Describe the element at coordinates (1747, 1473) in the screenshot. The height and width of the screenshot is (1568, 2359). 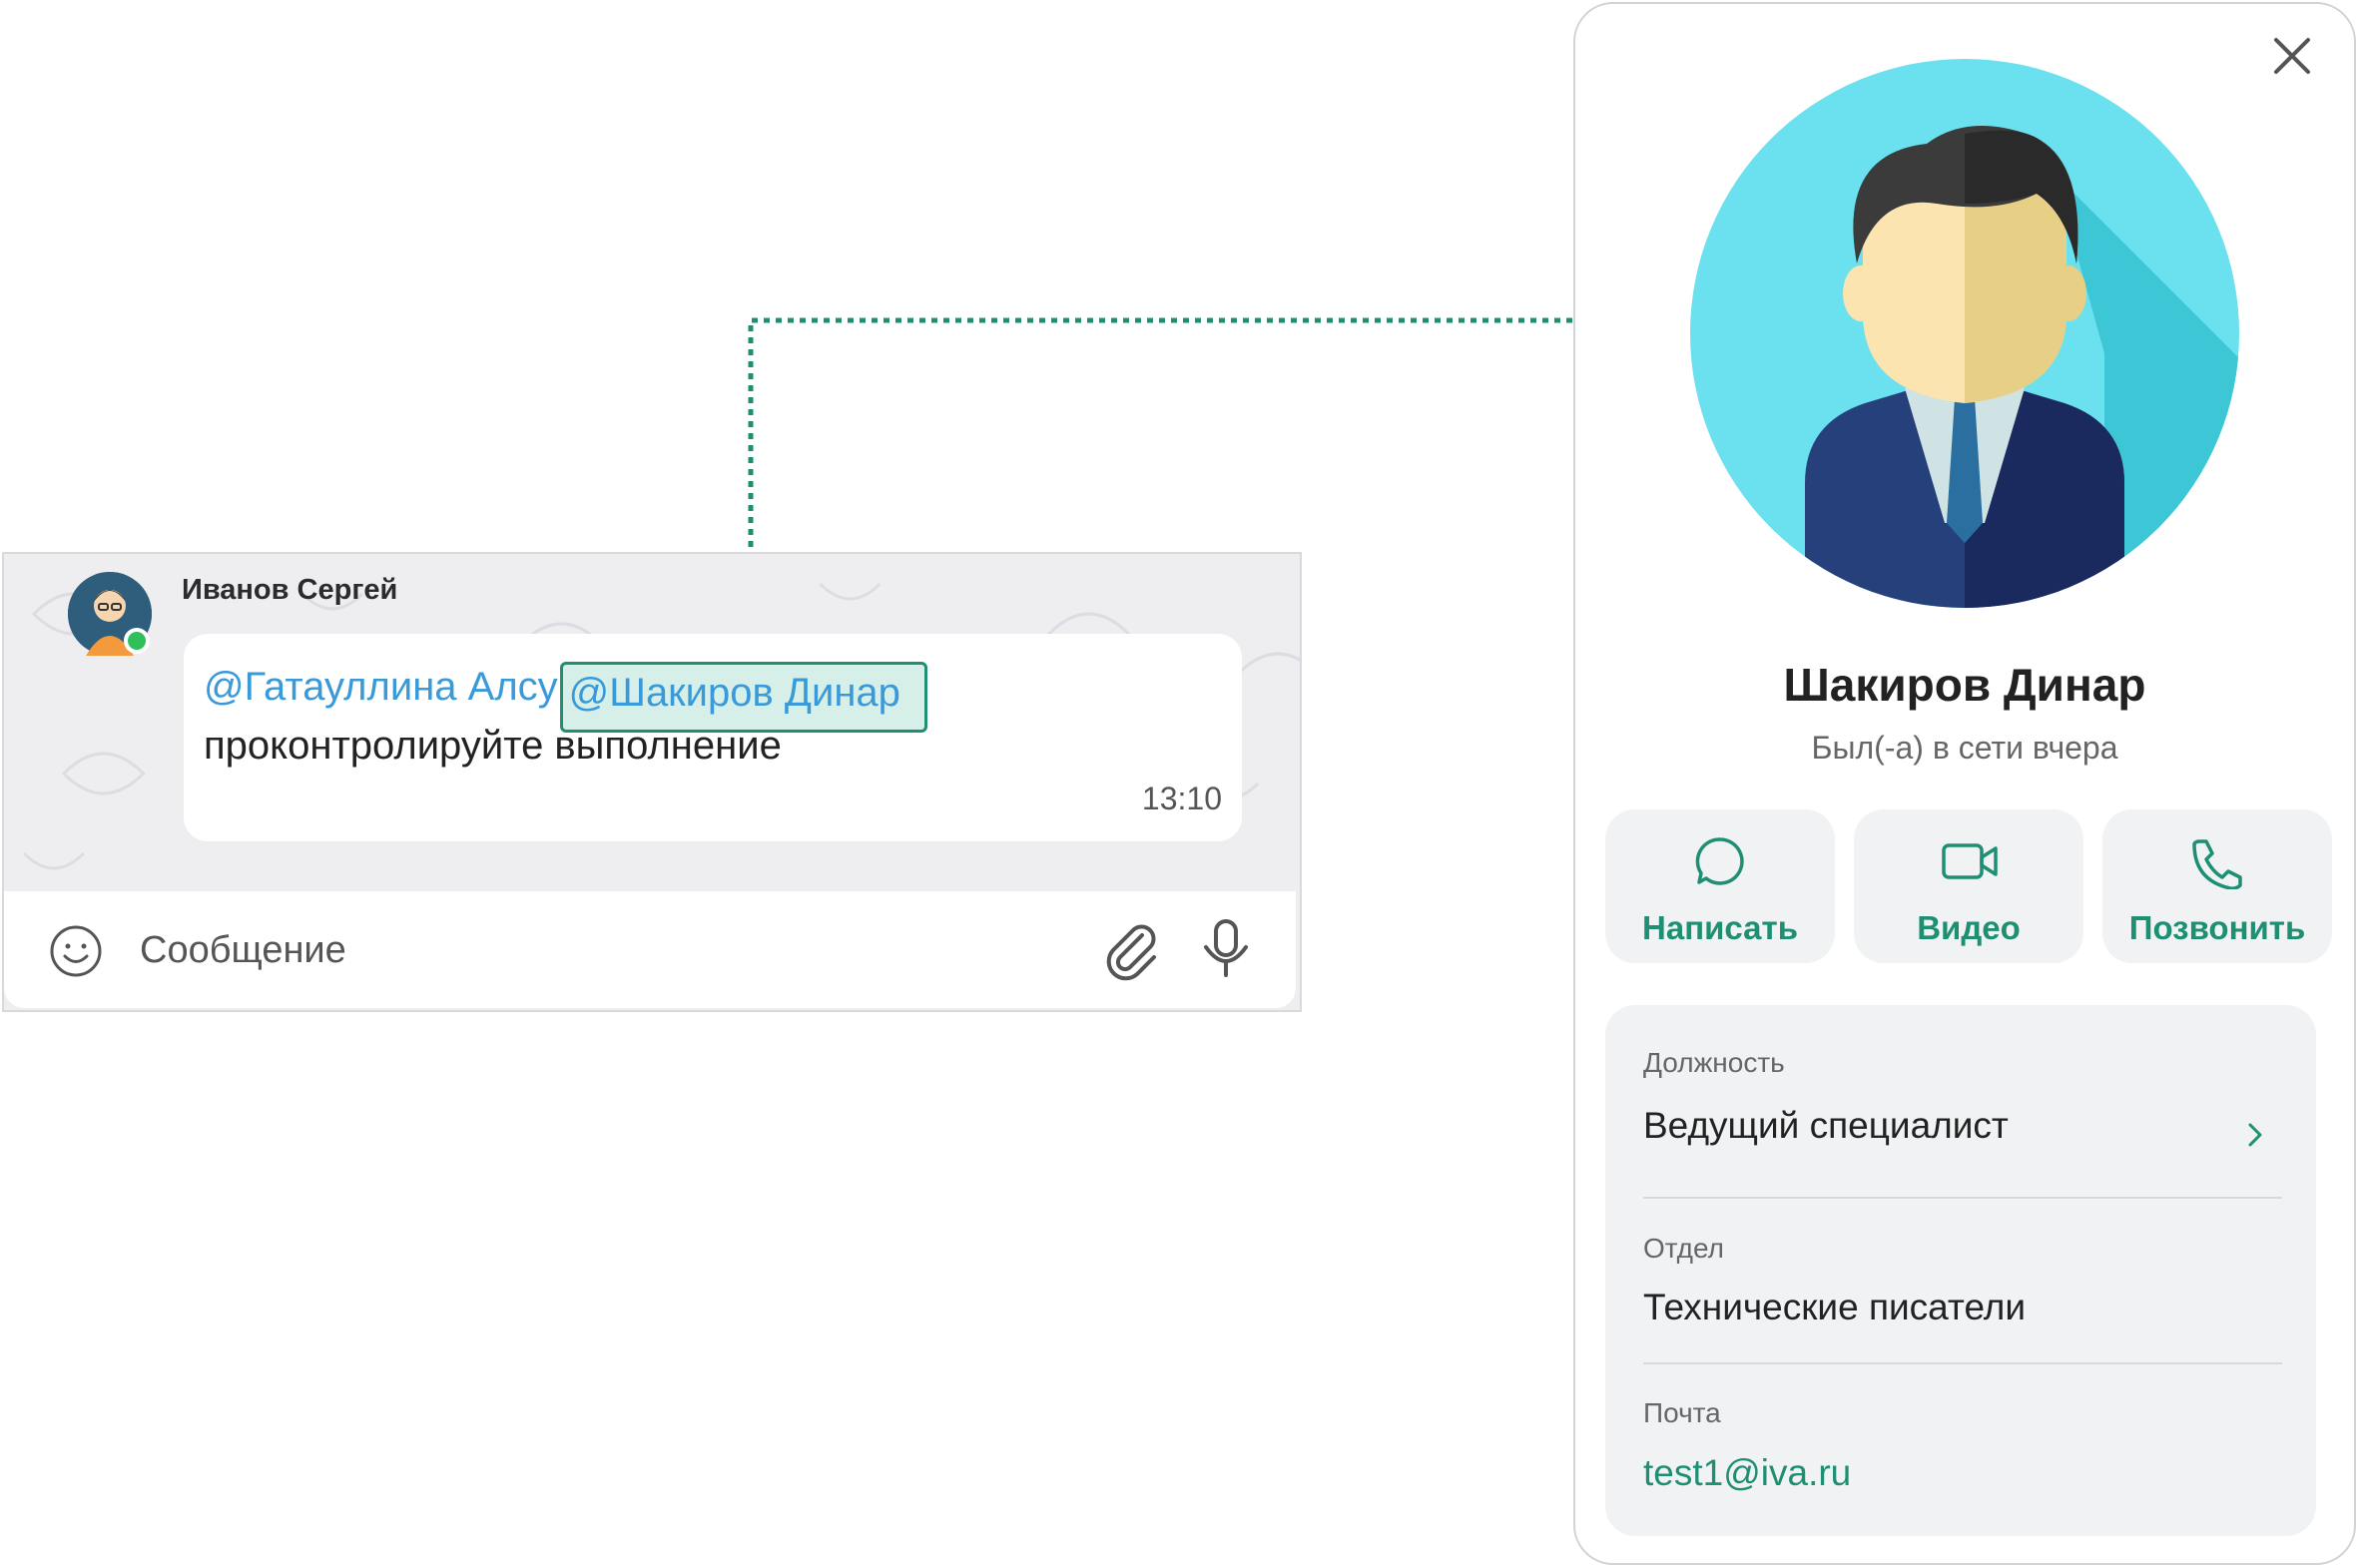
I see `email-link: test1@iva.ru` at that location.